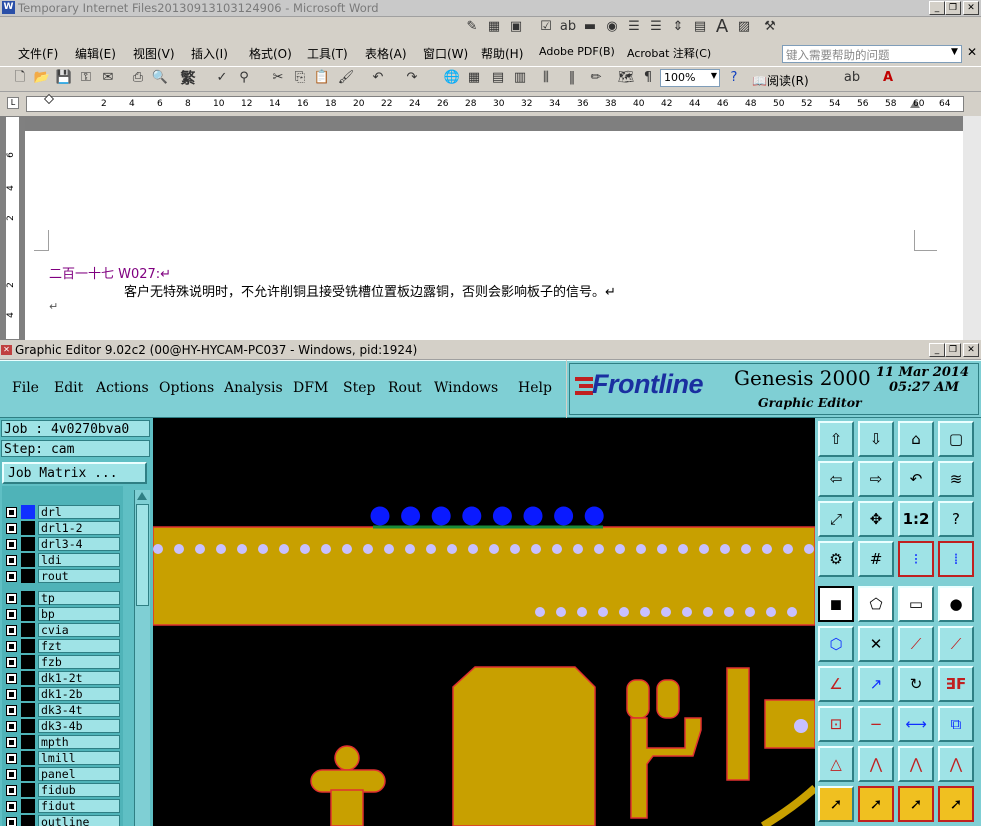 This screenshot has width=981, height=826. I want to click on gmenu-dfm: DFM, so click(310, 388).